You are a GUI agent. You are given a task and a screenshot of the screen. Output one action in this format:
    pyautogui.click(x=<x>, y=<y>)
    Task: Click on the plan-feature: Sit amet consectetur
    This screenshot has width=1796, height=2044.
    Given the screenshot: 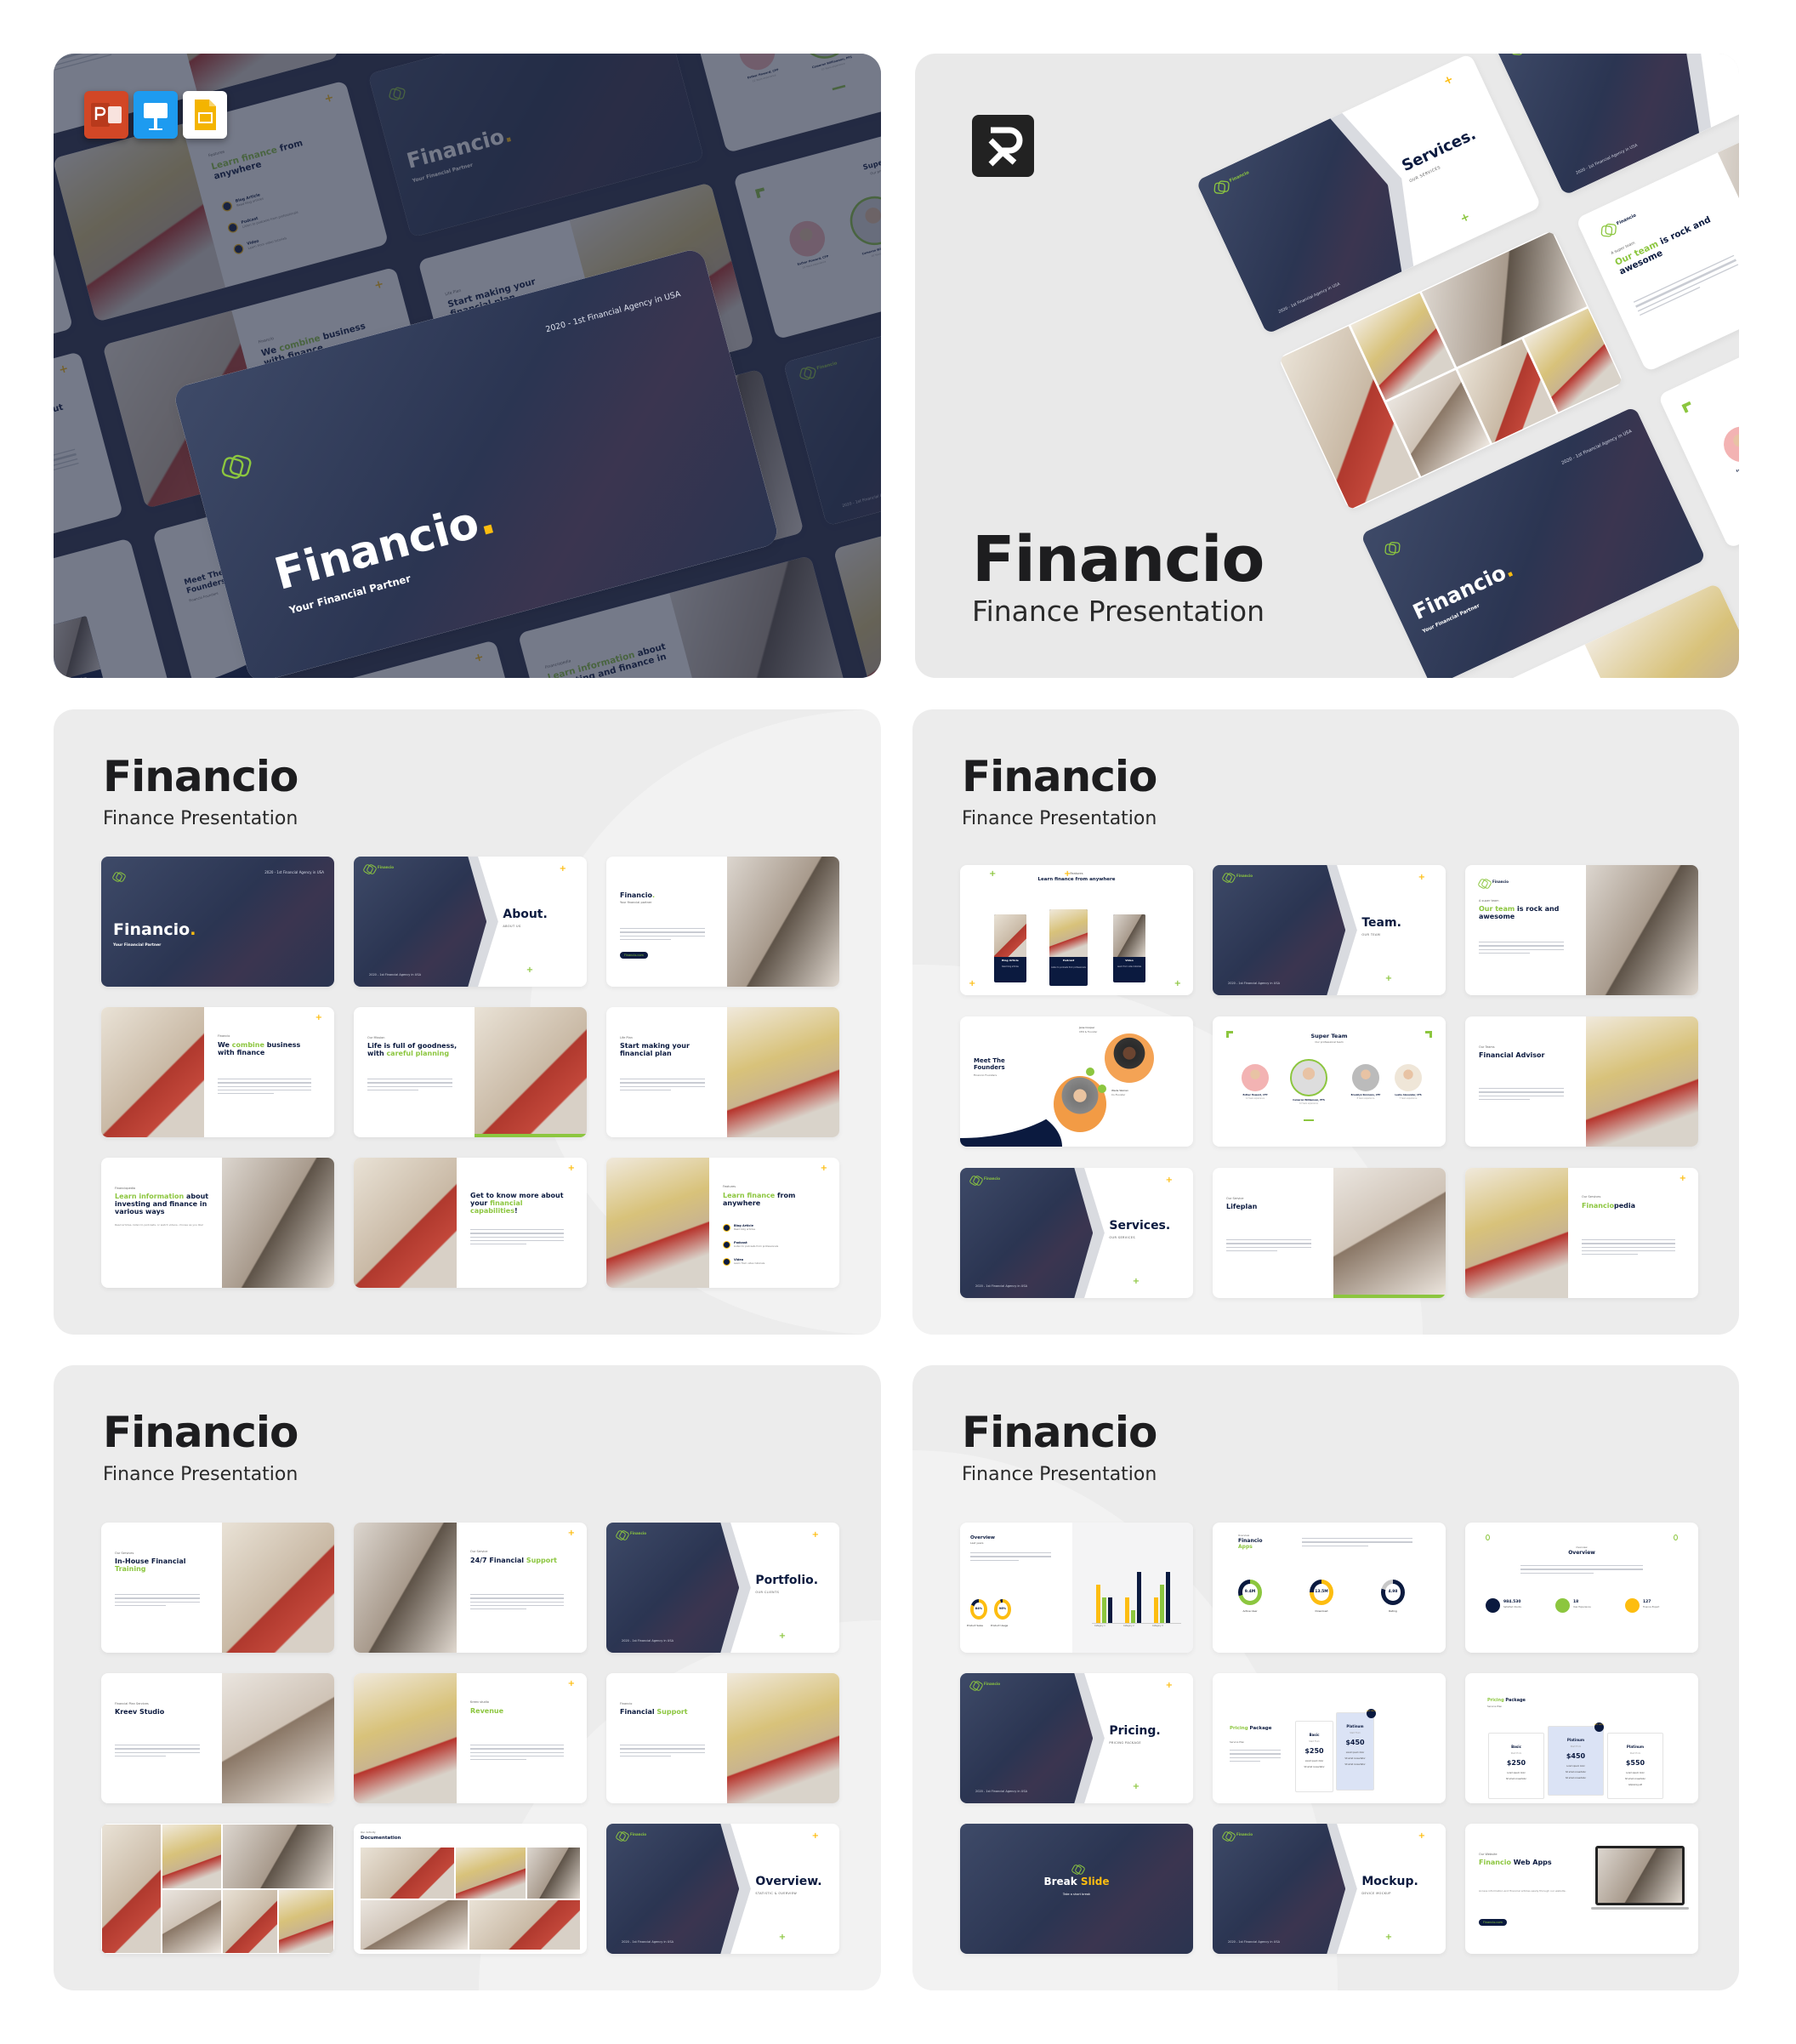 What is the action you would take?
    pyautogui.click(x=1355, y=1764)
    